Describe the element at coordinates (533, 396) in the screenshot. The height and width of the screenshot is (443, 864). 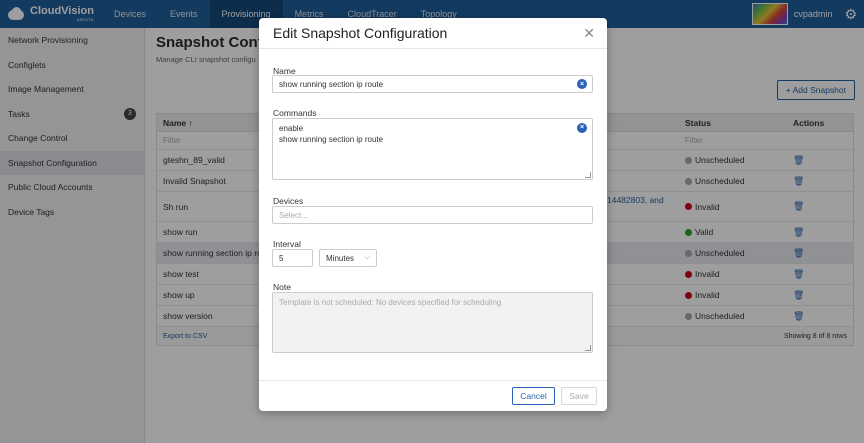
I see `cancel-button: Cancel` at that location.